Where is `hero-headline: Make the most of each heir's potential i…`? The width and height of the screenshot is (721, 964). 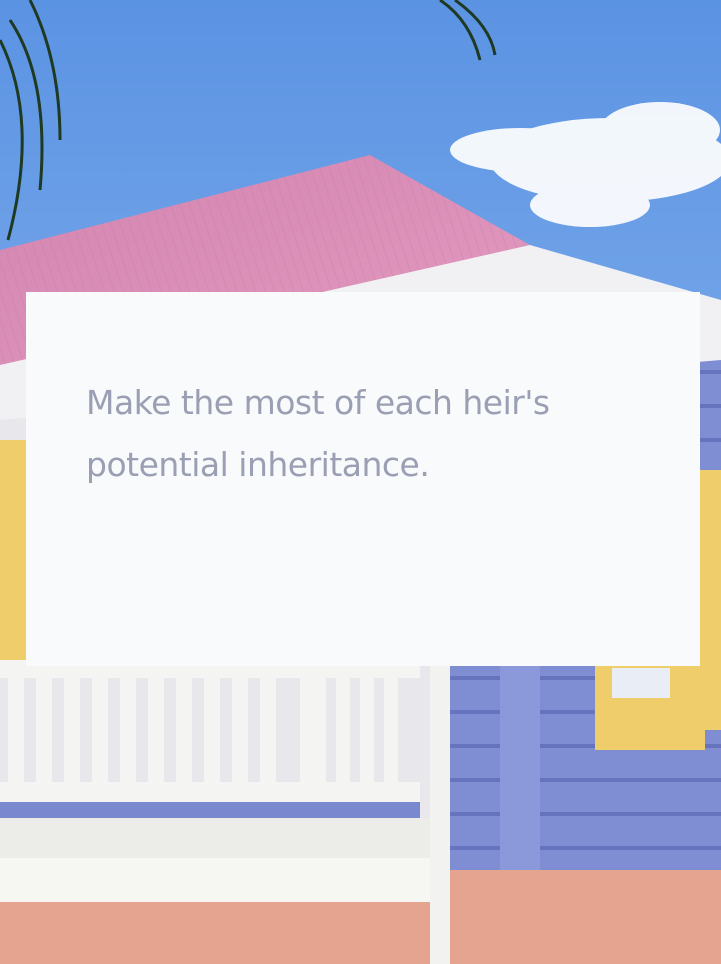 hero-headline: Make the most of each heir's potential i… is located at coordinates (318, 433).